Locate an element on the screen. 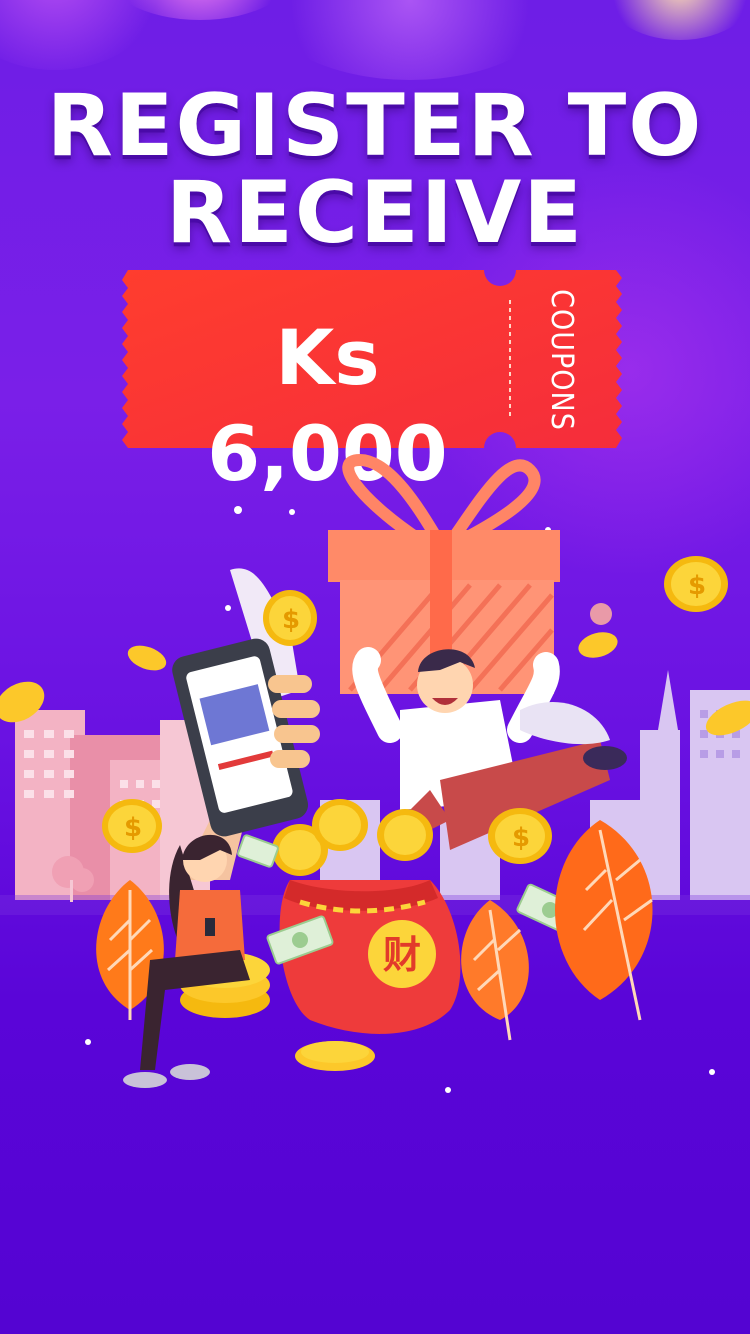 The image size is (750, 1334). pink-ball is located at coordinates (601, 614).